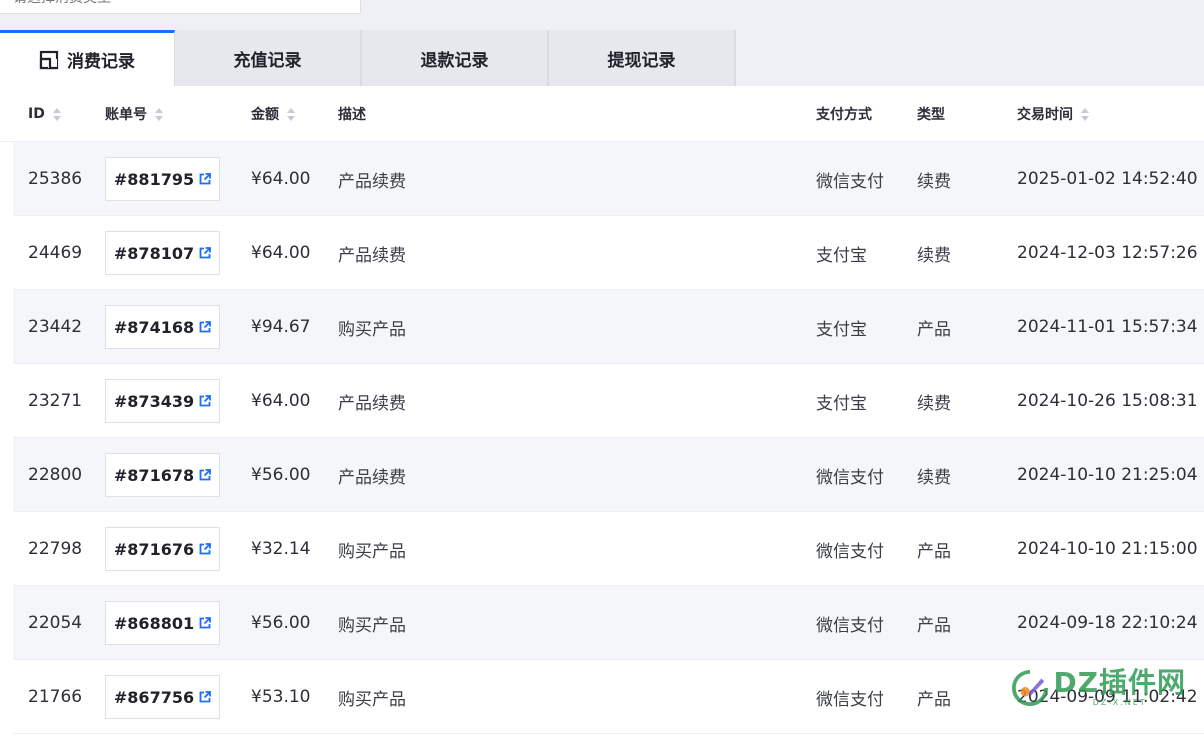 The image size is (1204, 736). I want to click on cell-bill: #868801, so click(162, 623).